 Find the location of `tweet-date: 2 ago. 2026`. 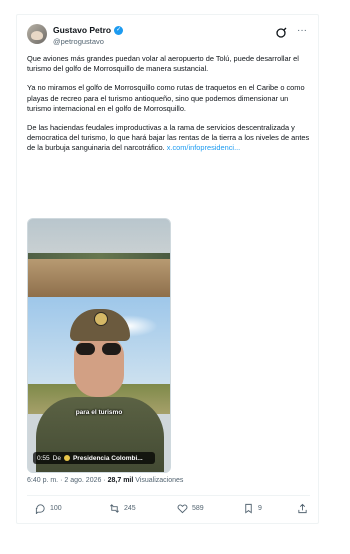

tweet-date: 2 ago. 2026 is located at coordinates (82, 480).